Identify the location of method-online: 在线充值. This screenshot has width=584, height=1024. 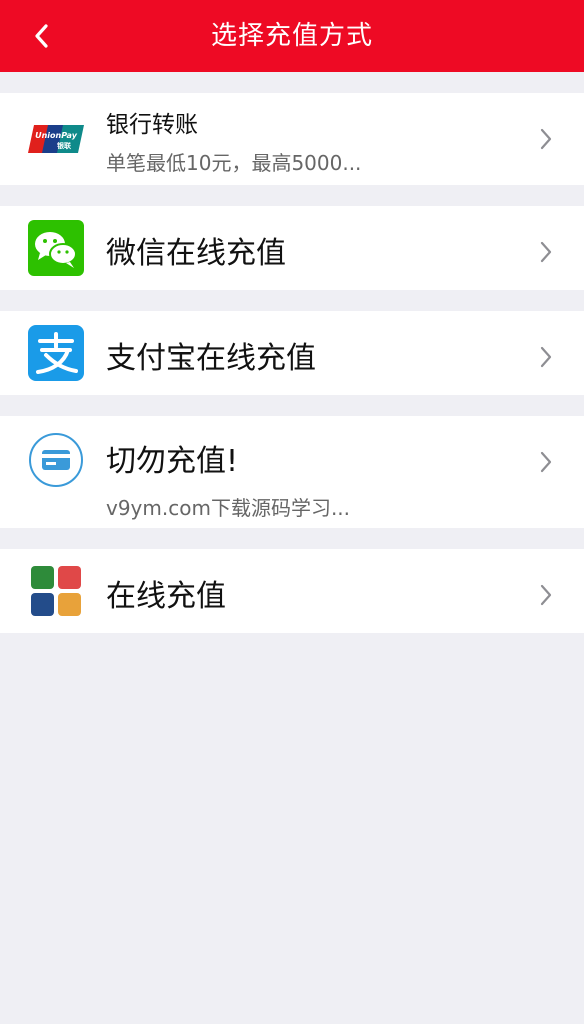
(292, 591).